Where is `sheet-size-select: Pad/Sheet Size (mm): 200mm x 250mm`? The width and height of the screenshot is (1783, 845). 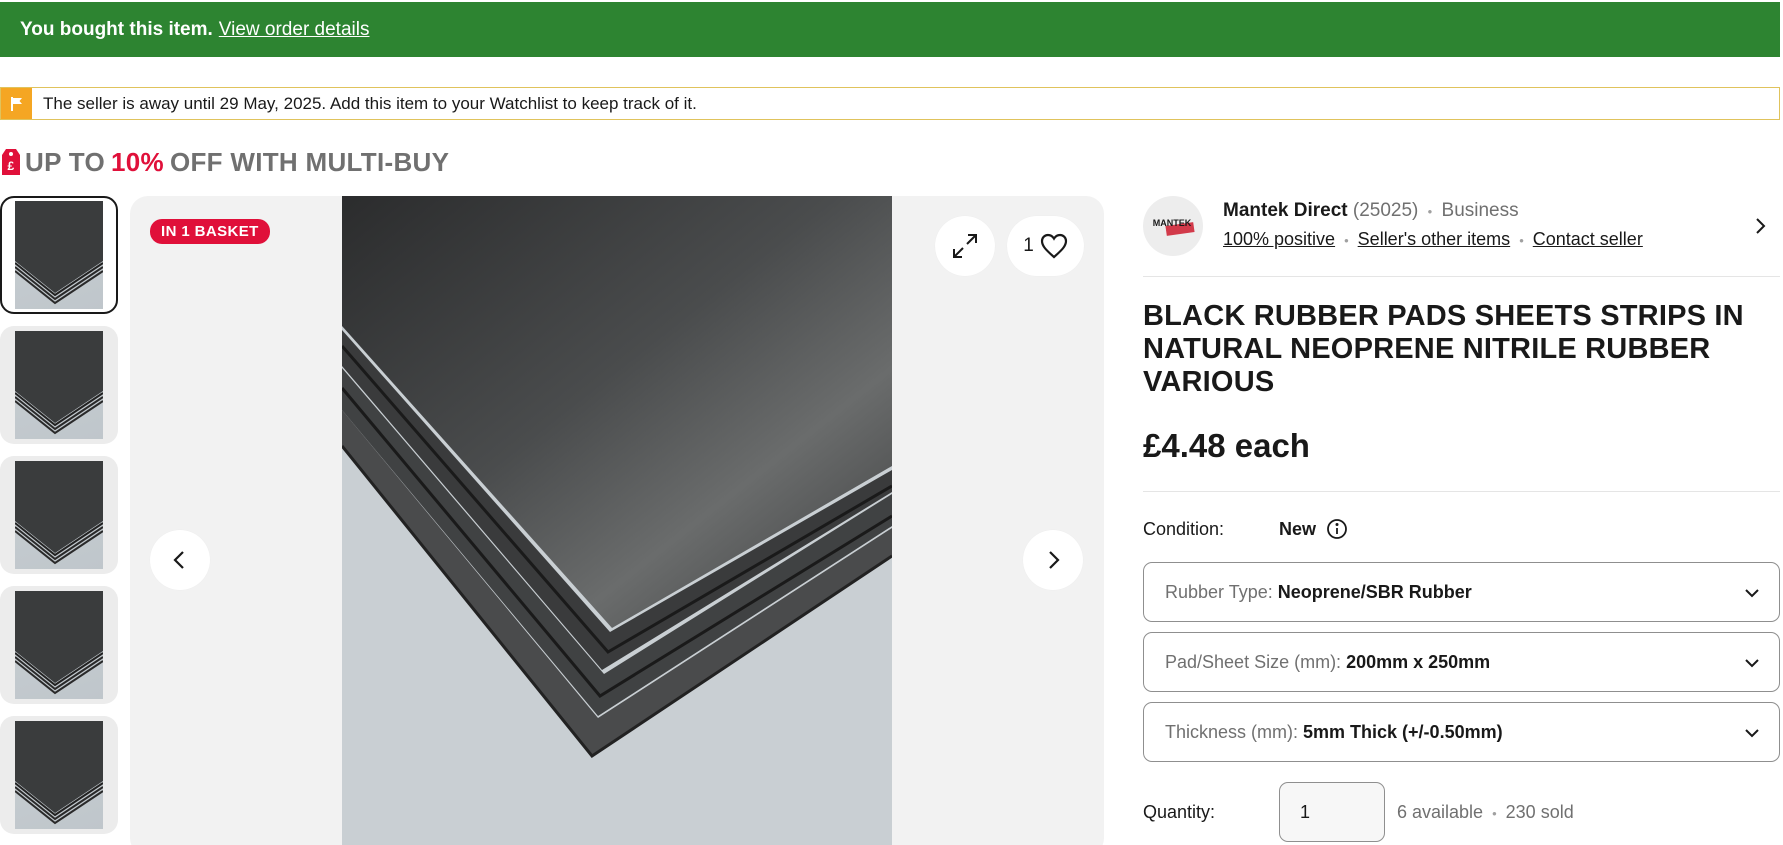
sheet-size-select: Pad/Sheet Size (mm): 200mm x 250mm is located at coordinates (1461, 662).